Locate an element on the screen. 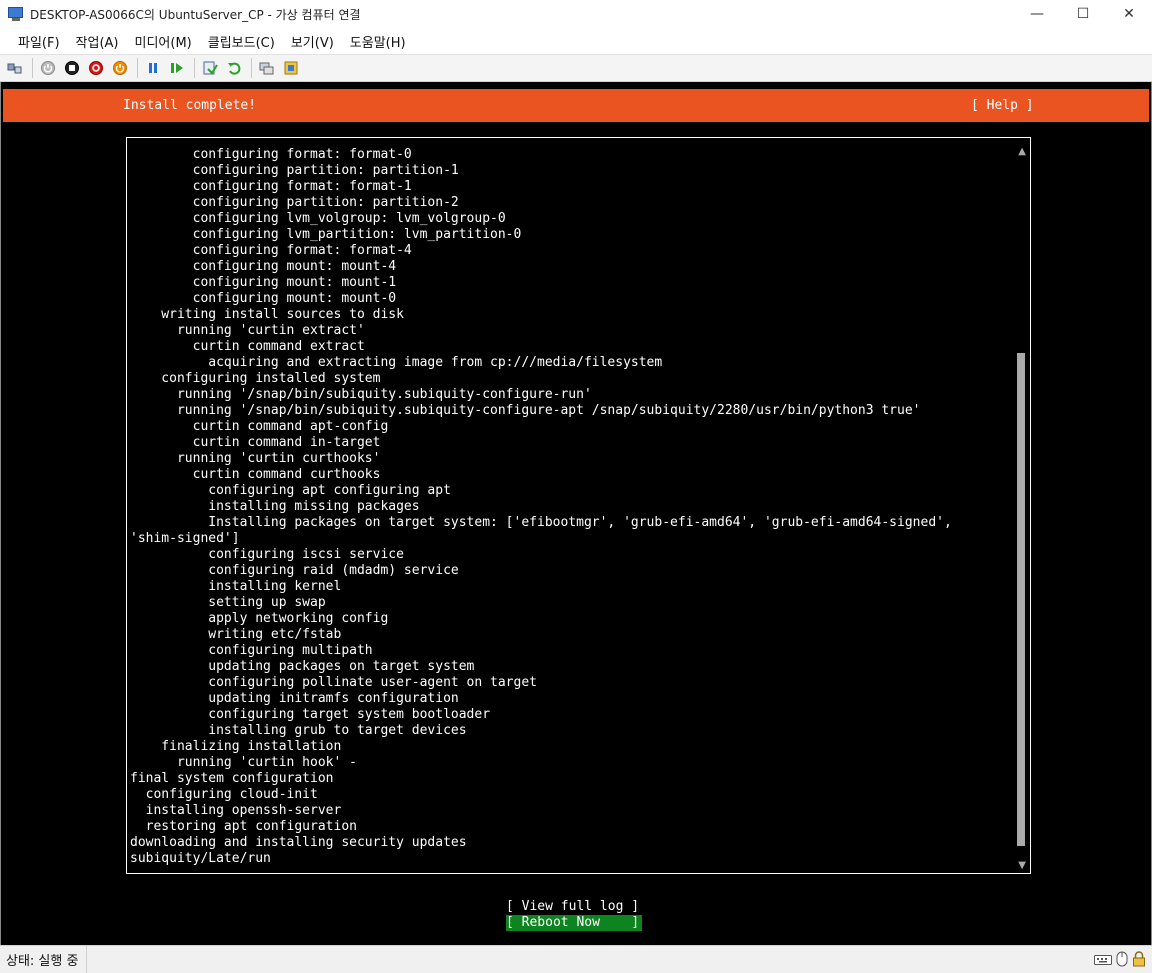 Image resolution: width=1152 pixels, height=973 pixels. view-full-log-button: [ View full log ] is located at coordinates (572, 907).